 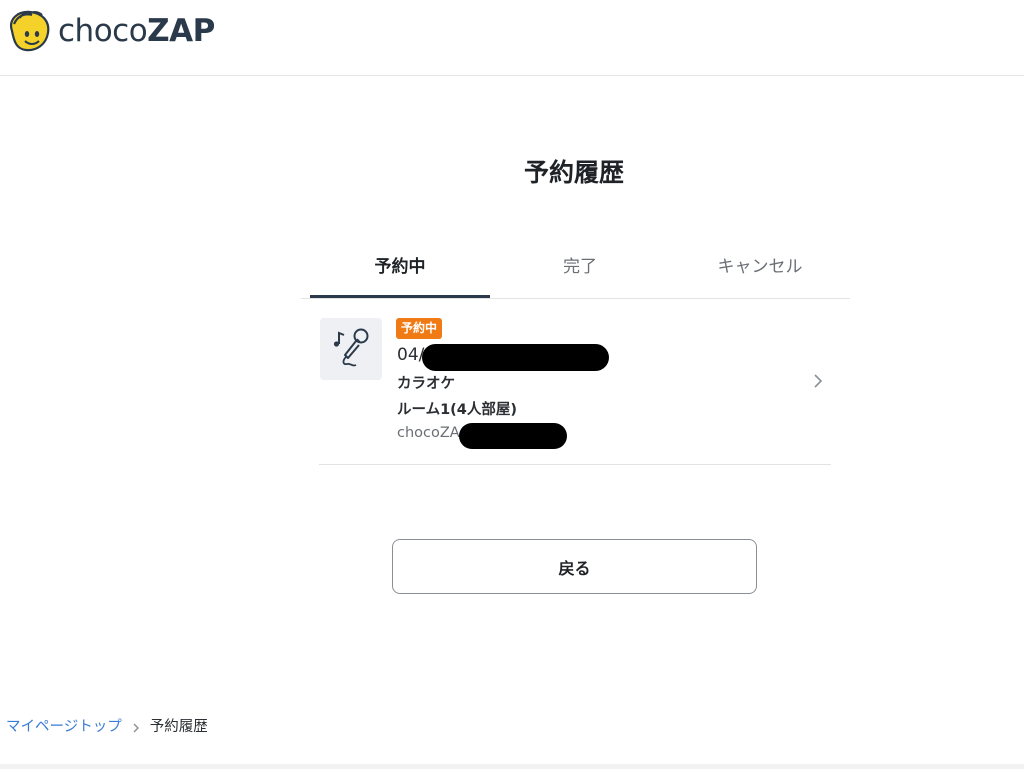 What do you see at coordinates (573, 172) in the screenshot?
I see `page-title: 予約履歴` at bounding box center [573, 172].